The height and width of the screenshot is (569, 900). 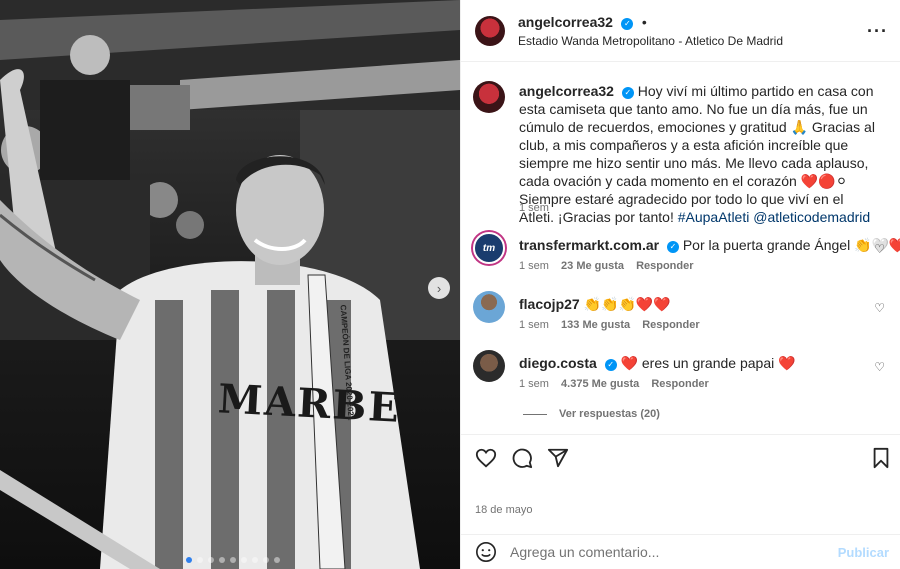 I want to click on view-replies-label: Ver respuestas (20), so click(x=609, y=414).